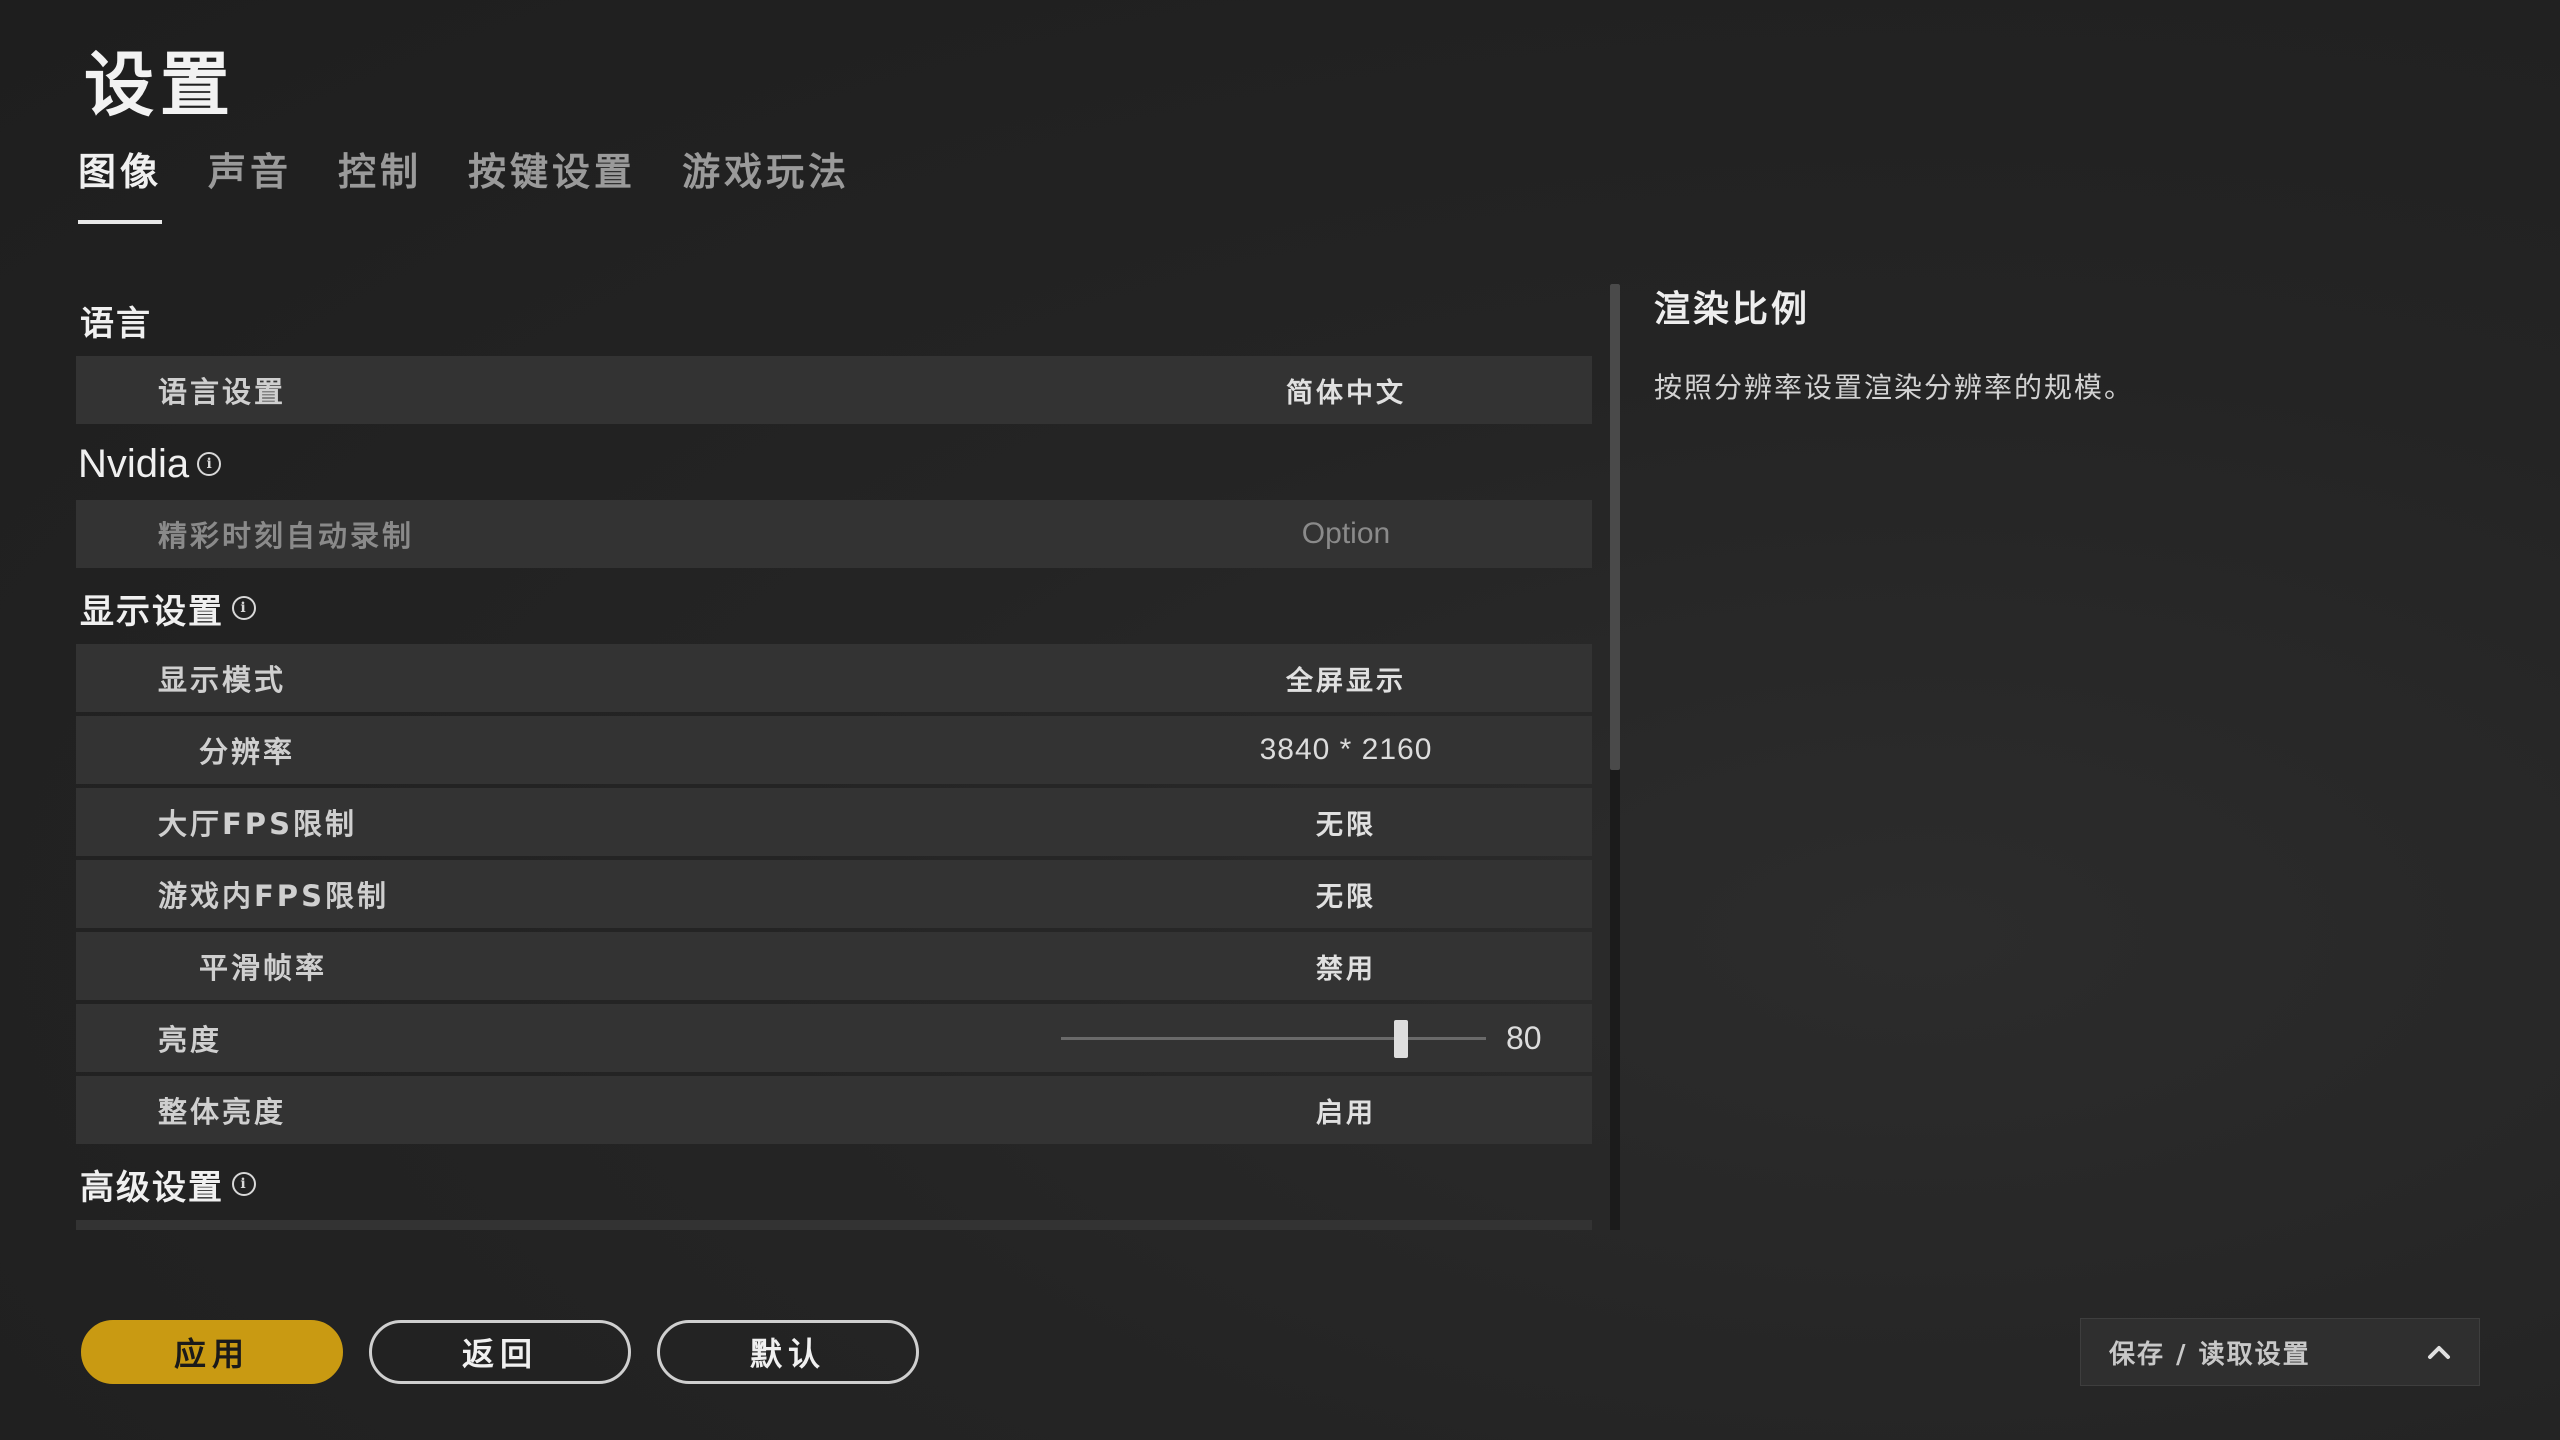 The image size is (2560, 1440). I want to click on section-title: 高级设置, so click(152, 1187).